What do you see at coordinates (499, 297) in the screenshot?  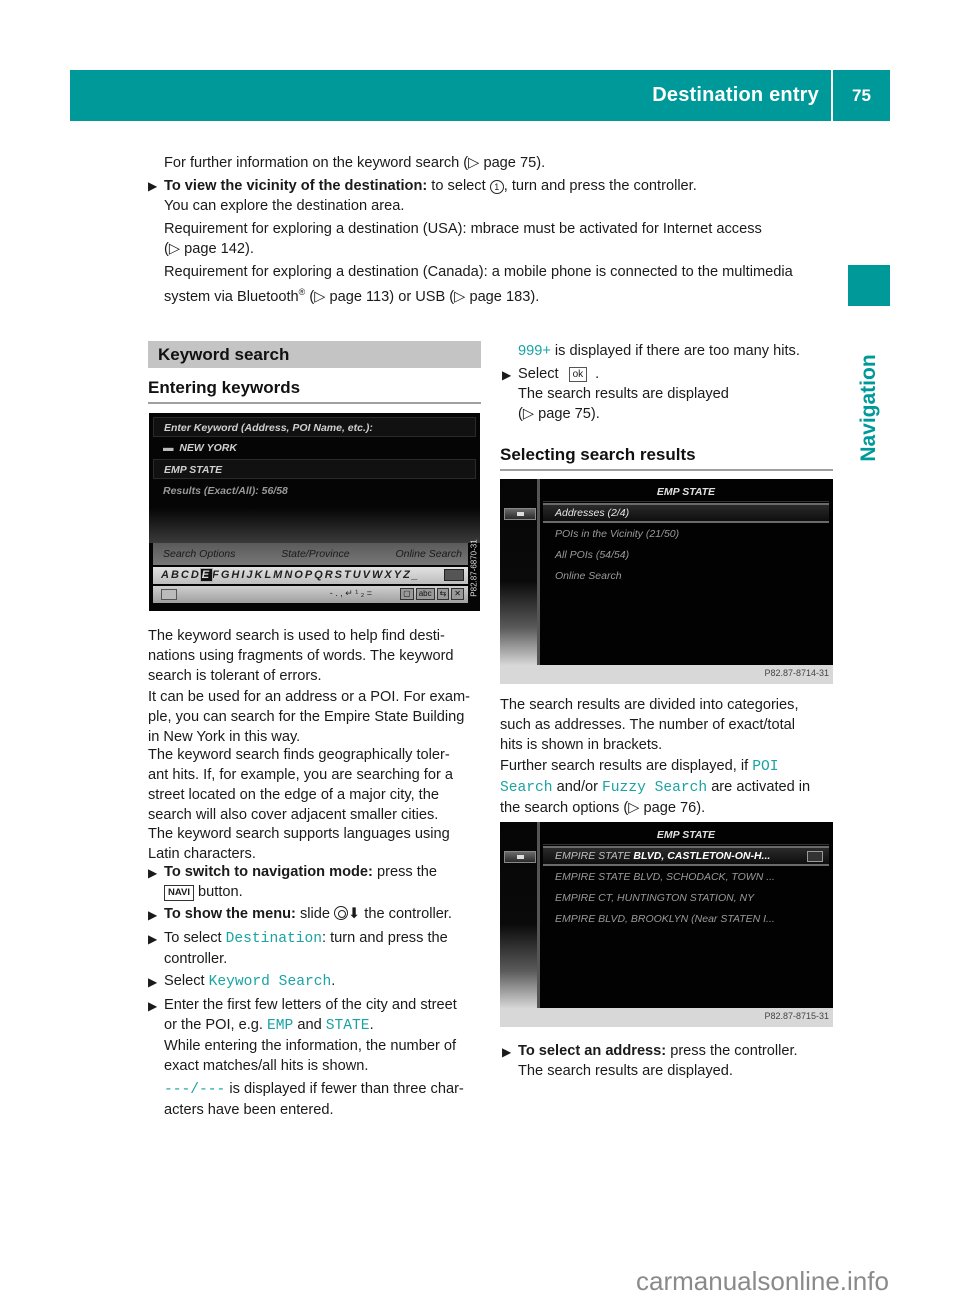 I see `page-ref-link: page 183` at bounding box center [499, 297].